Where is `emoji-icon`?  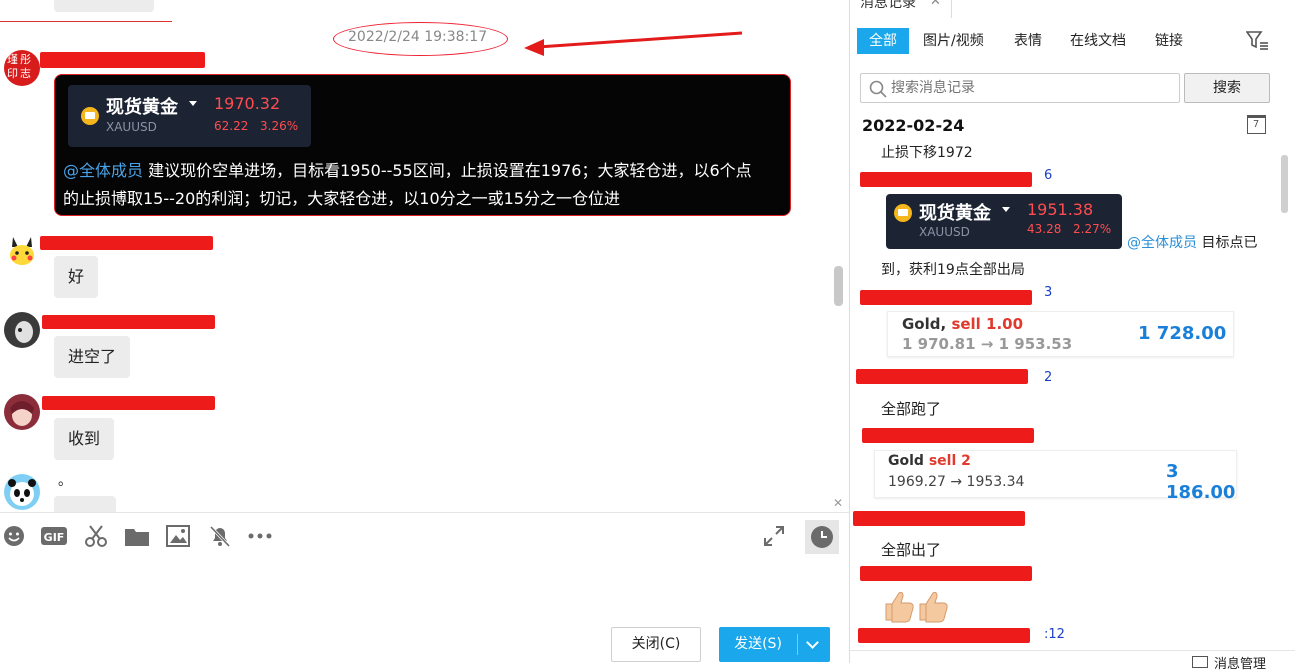 emoji-icon is located at coordinates (14, 536).